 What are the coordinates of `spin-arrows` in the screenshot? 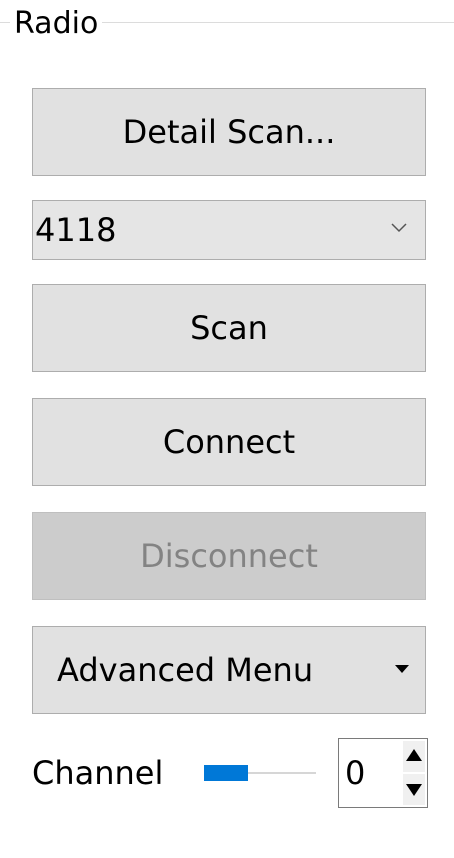 It's located at (414, 773).